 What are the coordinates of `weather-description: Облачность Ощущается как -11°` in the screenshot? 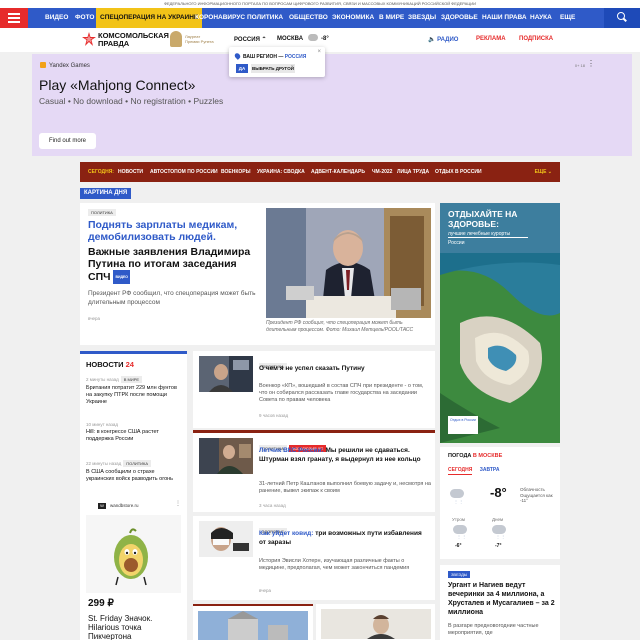 It's located at (536, 495).